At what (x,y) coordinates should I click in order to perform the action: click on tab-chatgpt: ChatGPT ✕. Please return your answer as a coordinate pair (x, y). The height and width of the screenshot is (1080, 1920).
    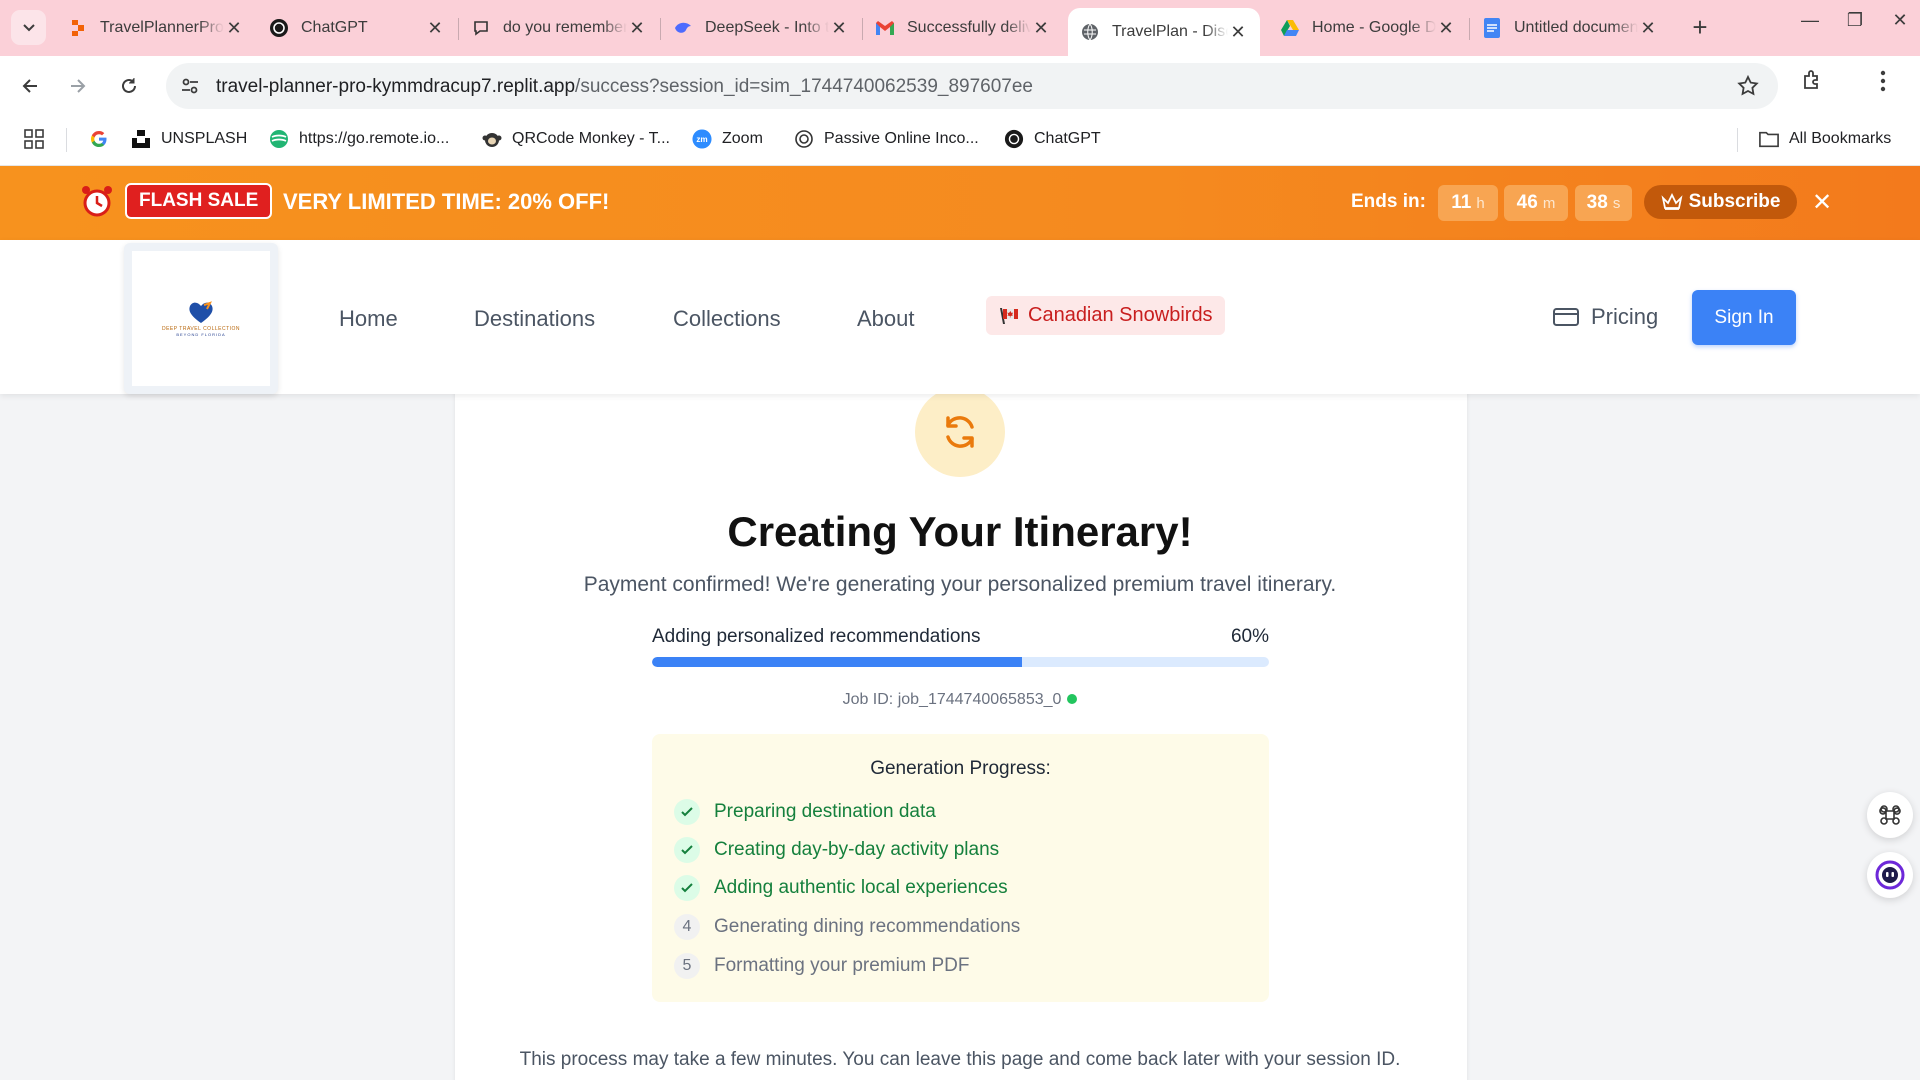
    Looking at the image, I should click on (357, 28).